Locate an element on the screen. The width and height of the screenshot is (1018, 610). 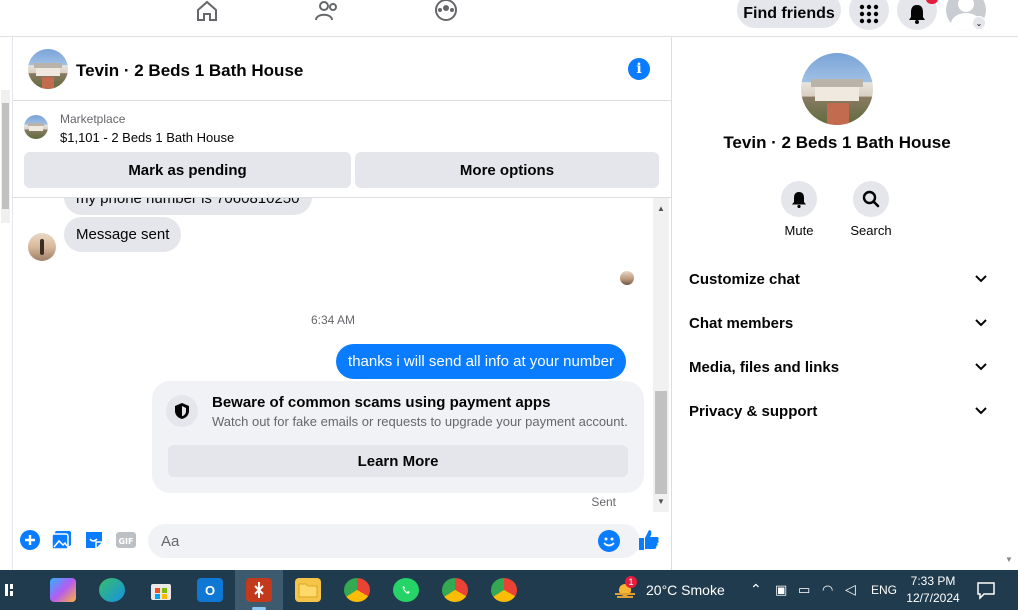
plus-icon is located at coordinates (30, 540).